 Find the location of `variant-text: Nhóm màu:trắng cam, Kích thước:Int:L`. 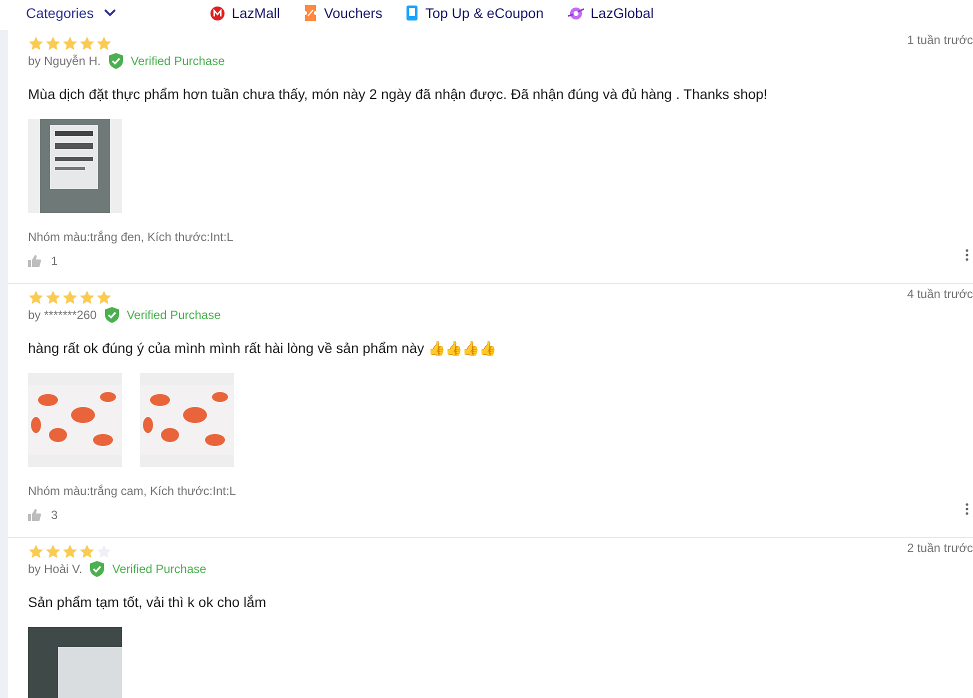

variant-text: Nhóm màu:trắng cam, Kích thước:Int:L is located at coordinates (132, 491).